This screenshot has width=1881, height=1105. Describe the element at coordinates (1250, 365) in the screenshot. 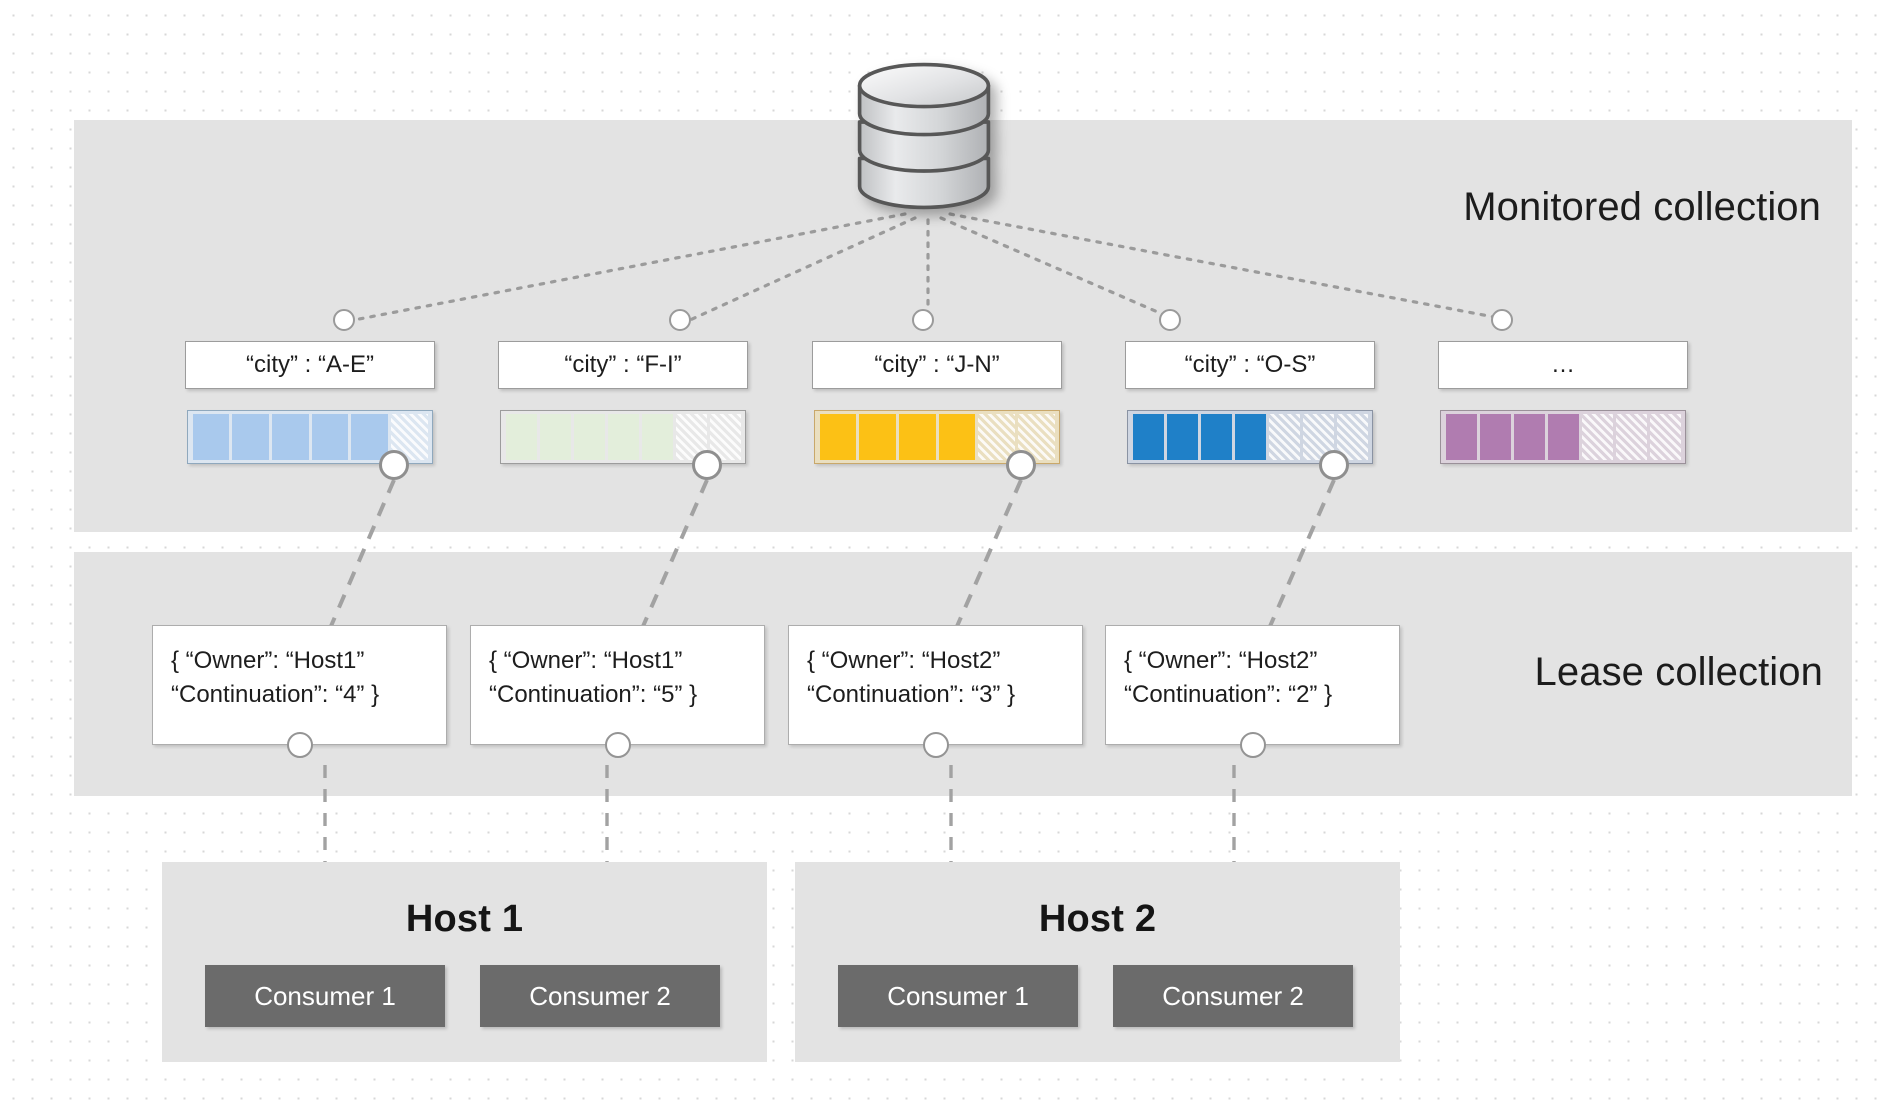

I see `partition-key-box-4: “city” : “O-S”` at that location.